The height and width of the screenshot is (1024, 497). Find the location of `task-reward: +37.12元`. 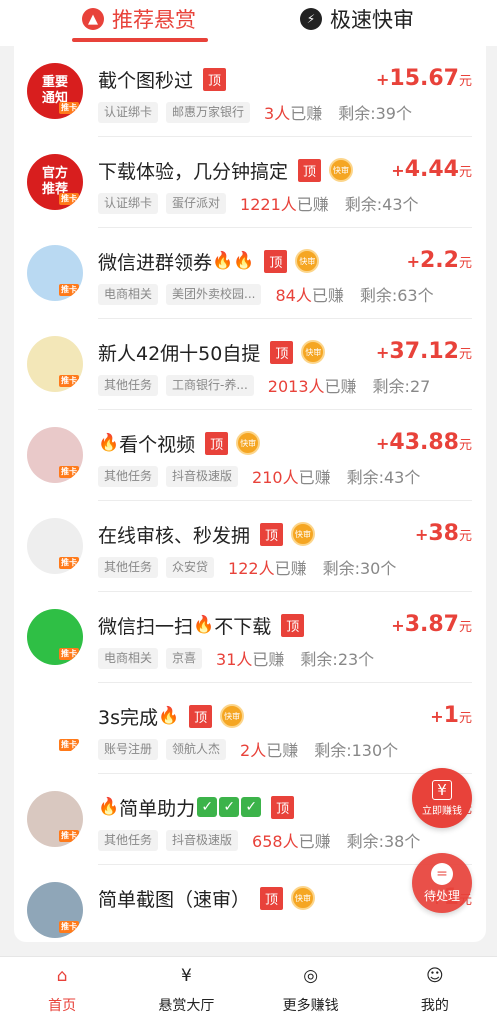

task-reward: +37.12元 is located at coordinates (424, 351).